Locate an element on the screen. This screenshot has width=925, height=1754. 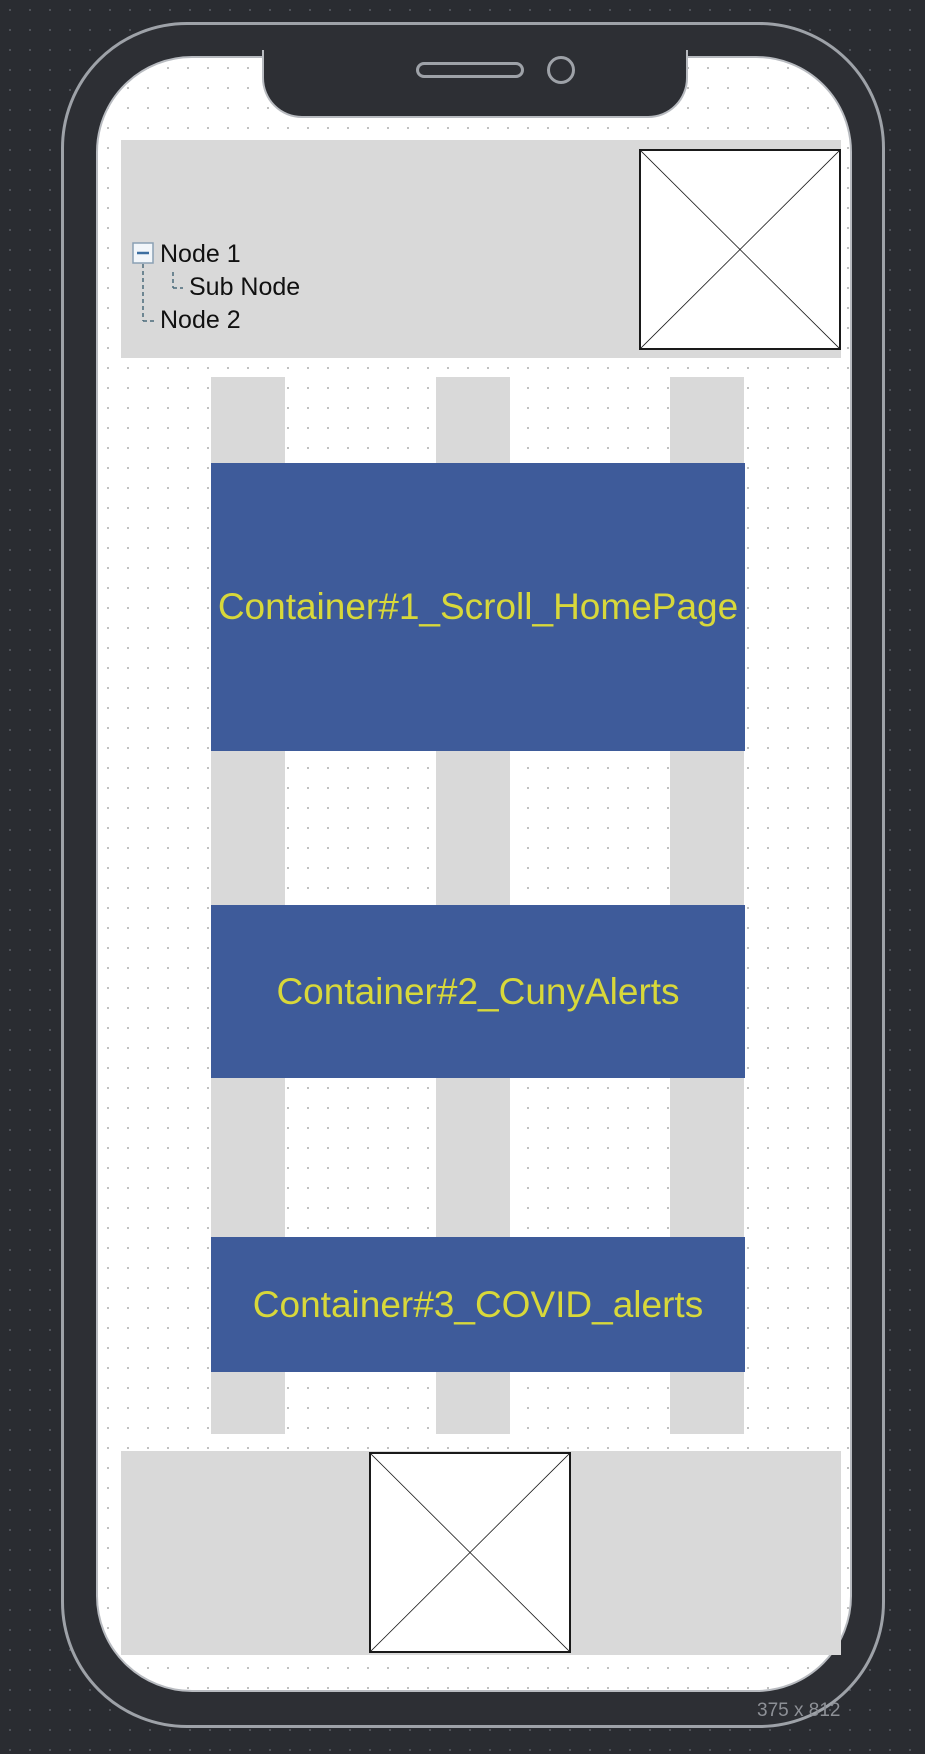
container-label: Container#2_CunyAlerts is located at coordinates (478, 991).